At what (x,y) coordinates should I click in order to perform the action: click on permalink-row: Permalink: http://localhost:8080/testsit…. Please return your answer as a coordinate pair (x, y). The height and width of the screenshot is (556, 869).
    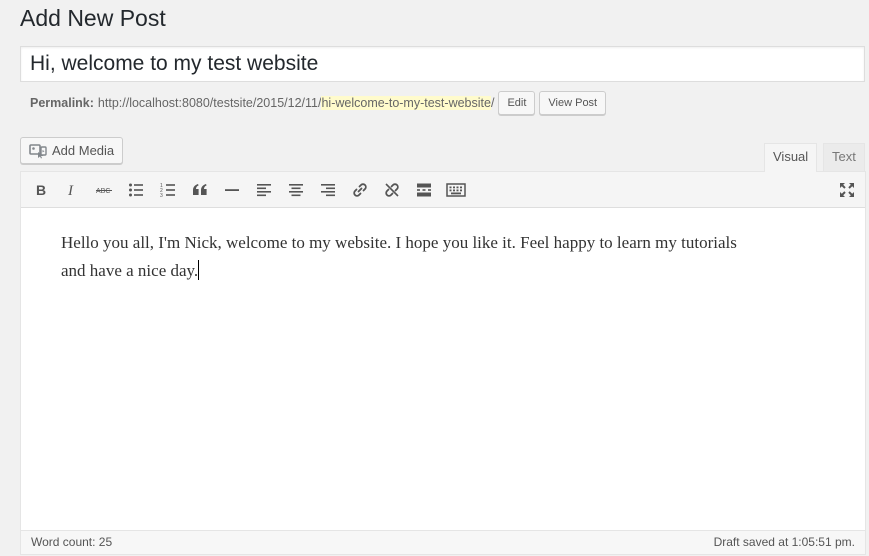
    Looking at the image, I should click on (318, 103).